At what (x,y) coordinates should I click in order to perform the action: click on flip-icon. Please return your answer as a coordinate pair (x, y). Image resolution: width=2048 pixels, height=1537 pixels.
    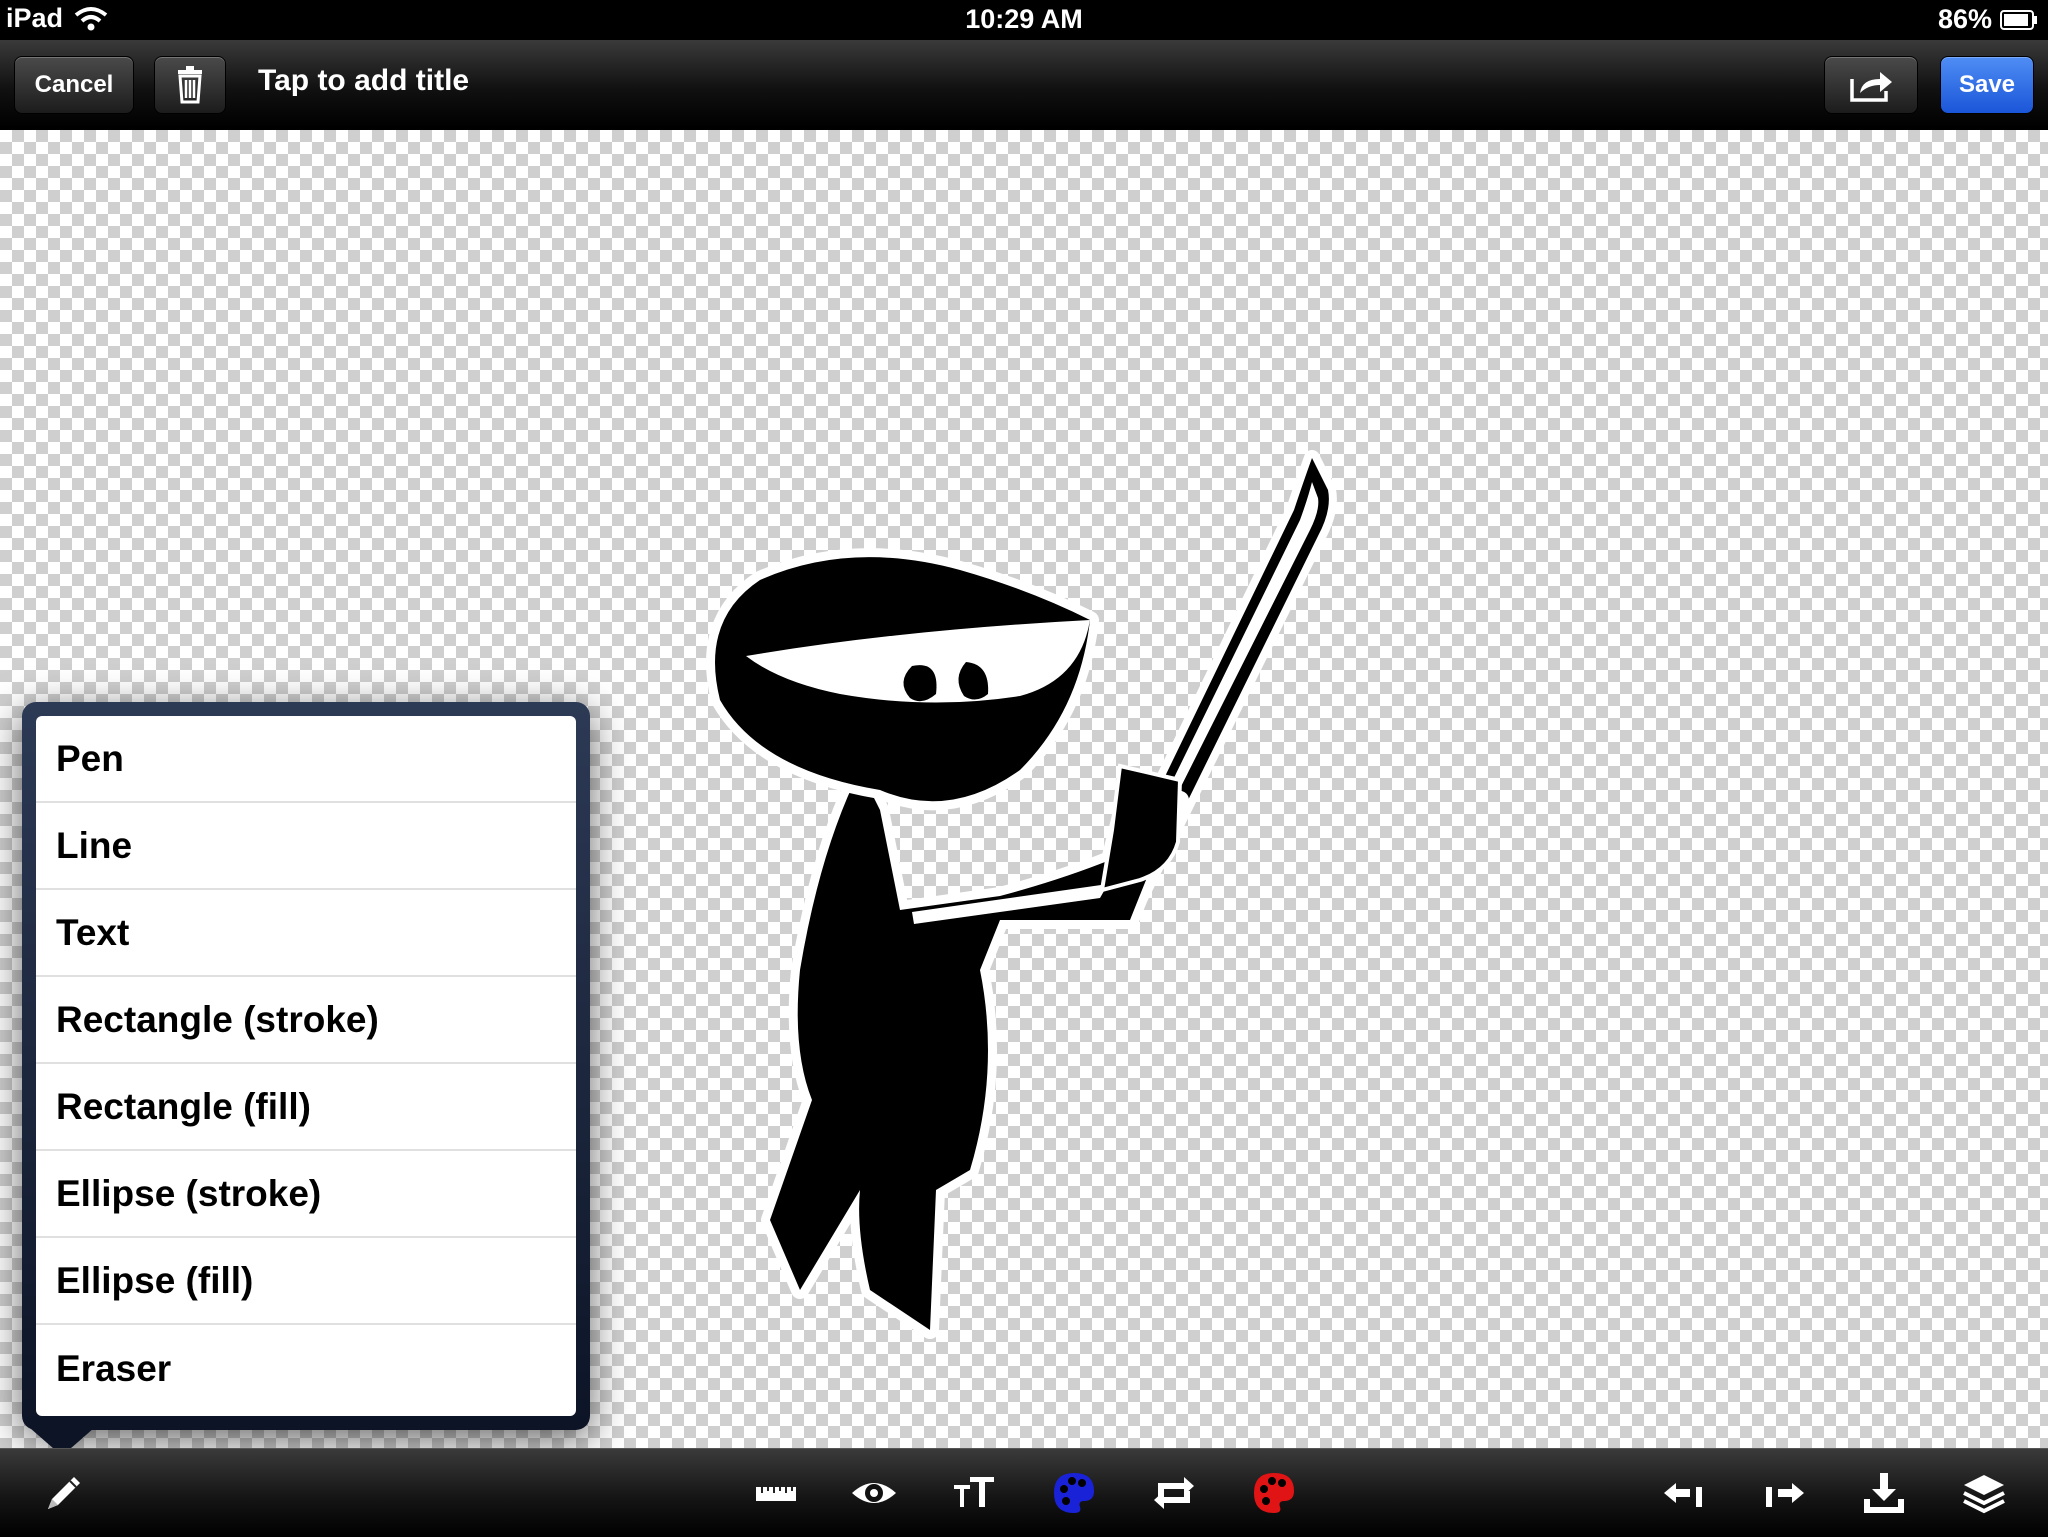
    Looking at the image, I should click on (1174, 1493).